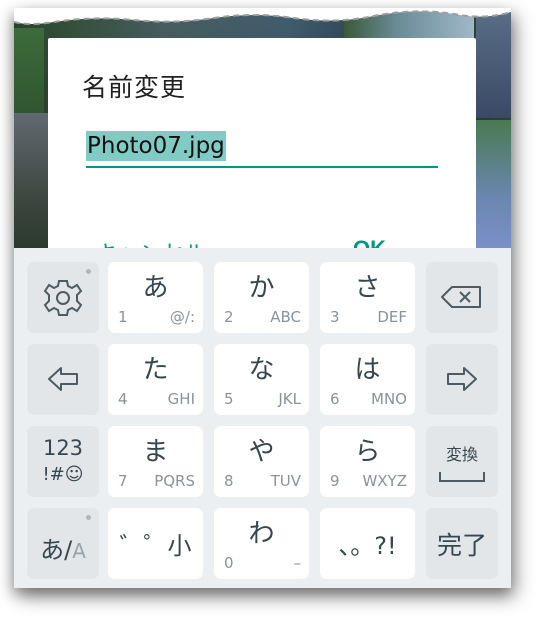 The image size is (545, 628). What do you see at coordinates (229, 317) in the screenshot?
I see `key-num-label: 2` at bounding box center [229, 317].